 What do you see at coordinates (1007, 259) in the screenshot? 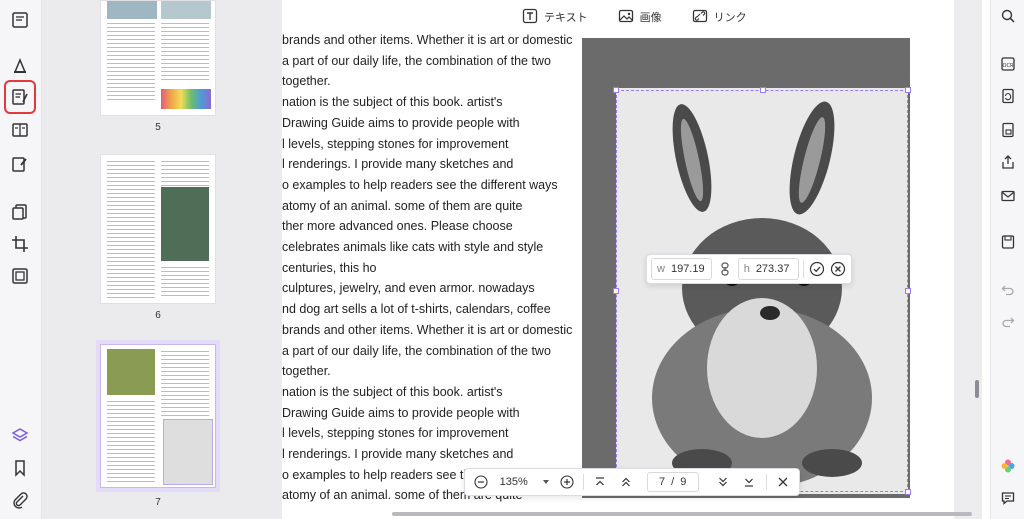
I see `right-tool-rail: OCR` at bounding box center [1007, 259].